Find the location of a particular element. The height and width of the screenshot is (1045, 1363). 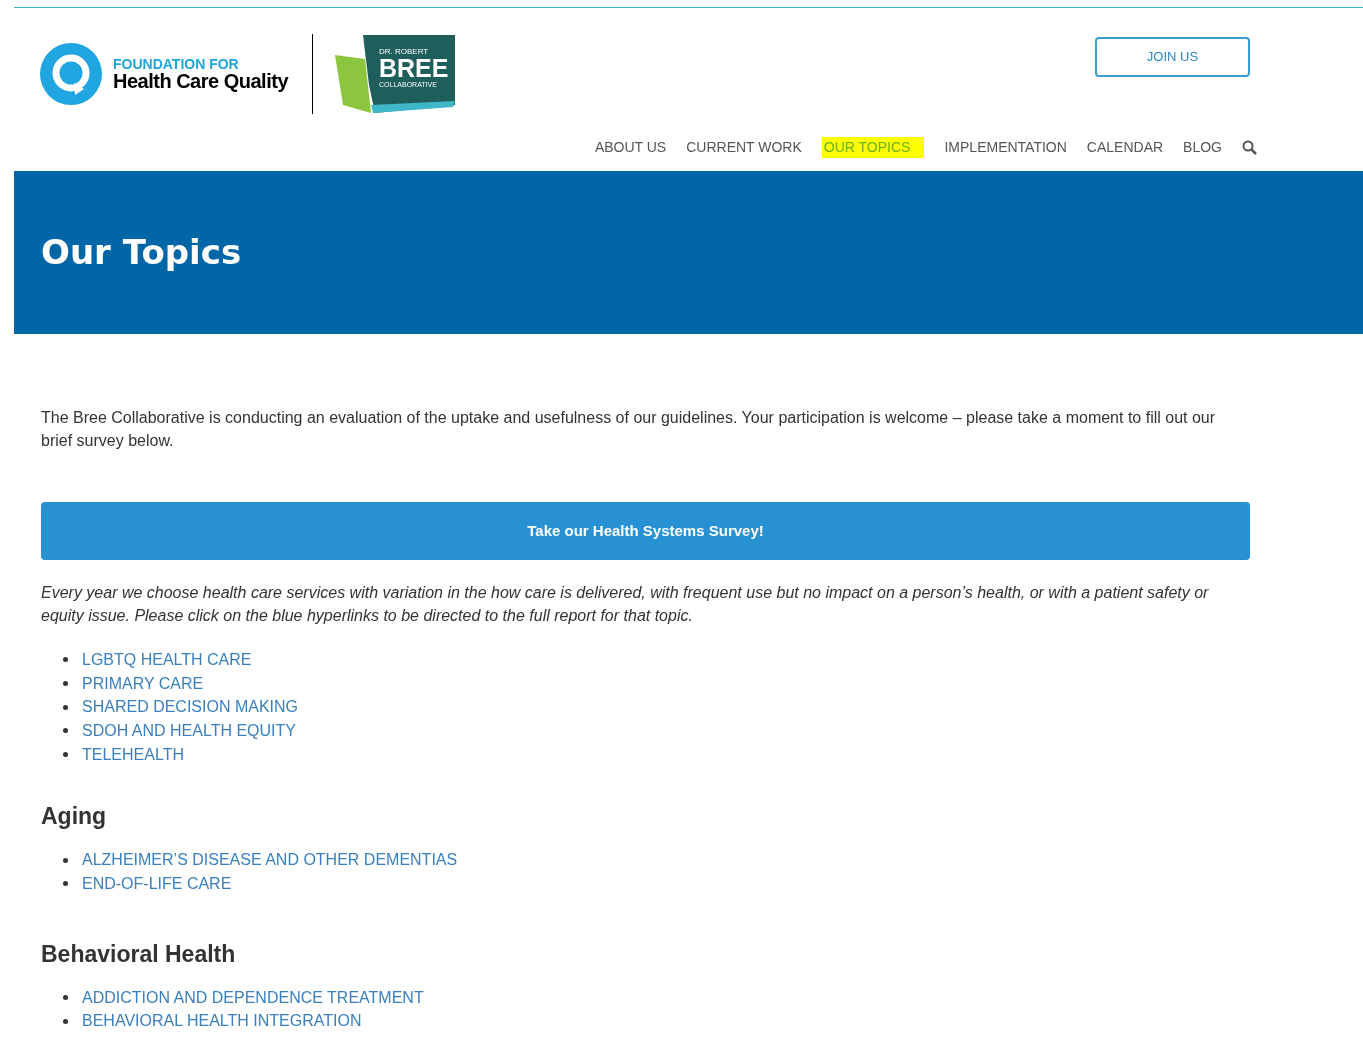

section-heading: Behavioral Health is located at coordinates (139, 953).